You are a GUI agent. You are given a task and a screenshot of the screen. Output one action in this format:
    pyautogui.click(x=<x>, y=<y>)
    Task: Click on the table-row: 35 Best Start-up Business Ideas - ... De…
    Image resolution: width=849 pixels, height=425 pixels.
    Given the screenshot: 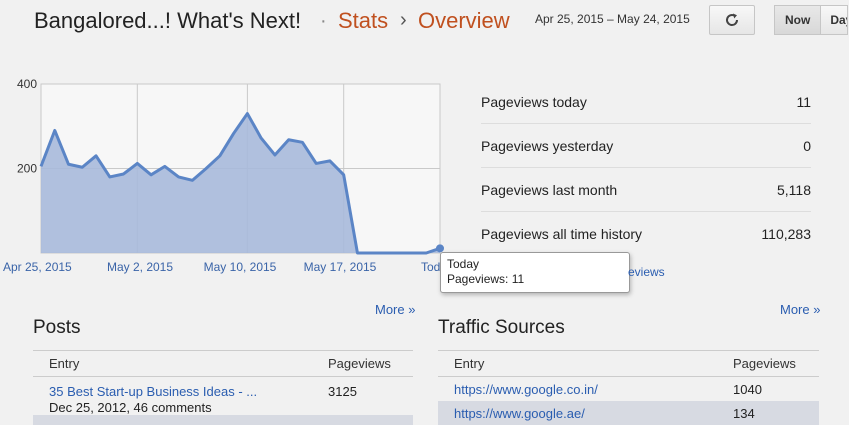 What is the action you would take?
    pyautogui.click(x=223, y=396)
    